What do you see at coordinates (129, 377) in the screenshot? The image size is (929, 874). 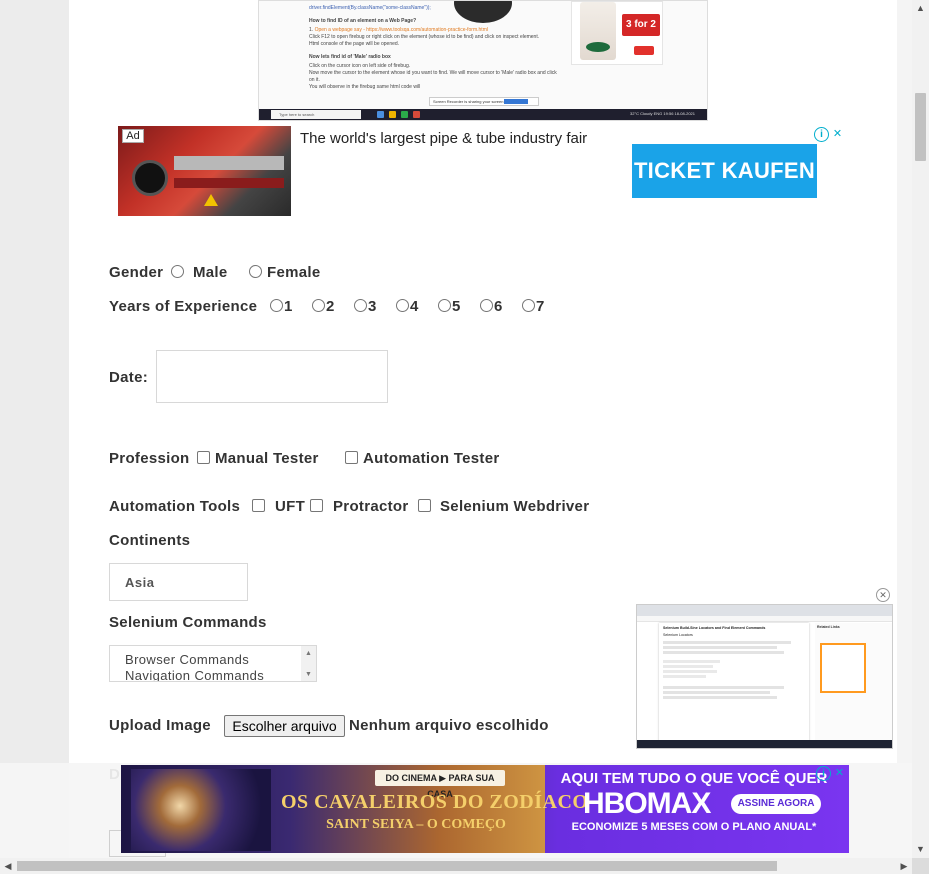 I see `date-label: Date:` at bounding box center [129, 377].